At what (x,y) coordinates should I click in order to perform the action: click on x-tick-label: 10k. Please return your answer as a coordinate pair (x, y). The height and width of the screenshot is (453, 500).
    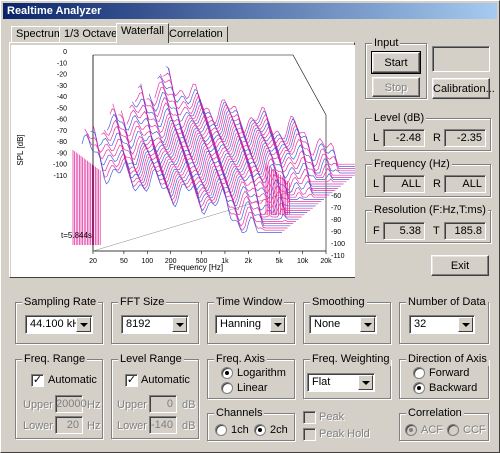
    Looking at the image, I should click on (303, 261).